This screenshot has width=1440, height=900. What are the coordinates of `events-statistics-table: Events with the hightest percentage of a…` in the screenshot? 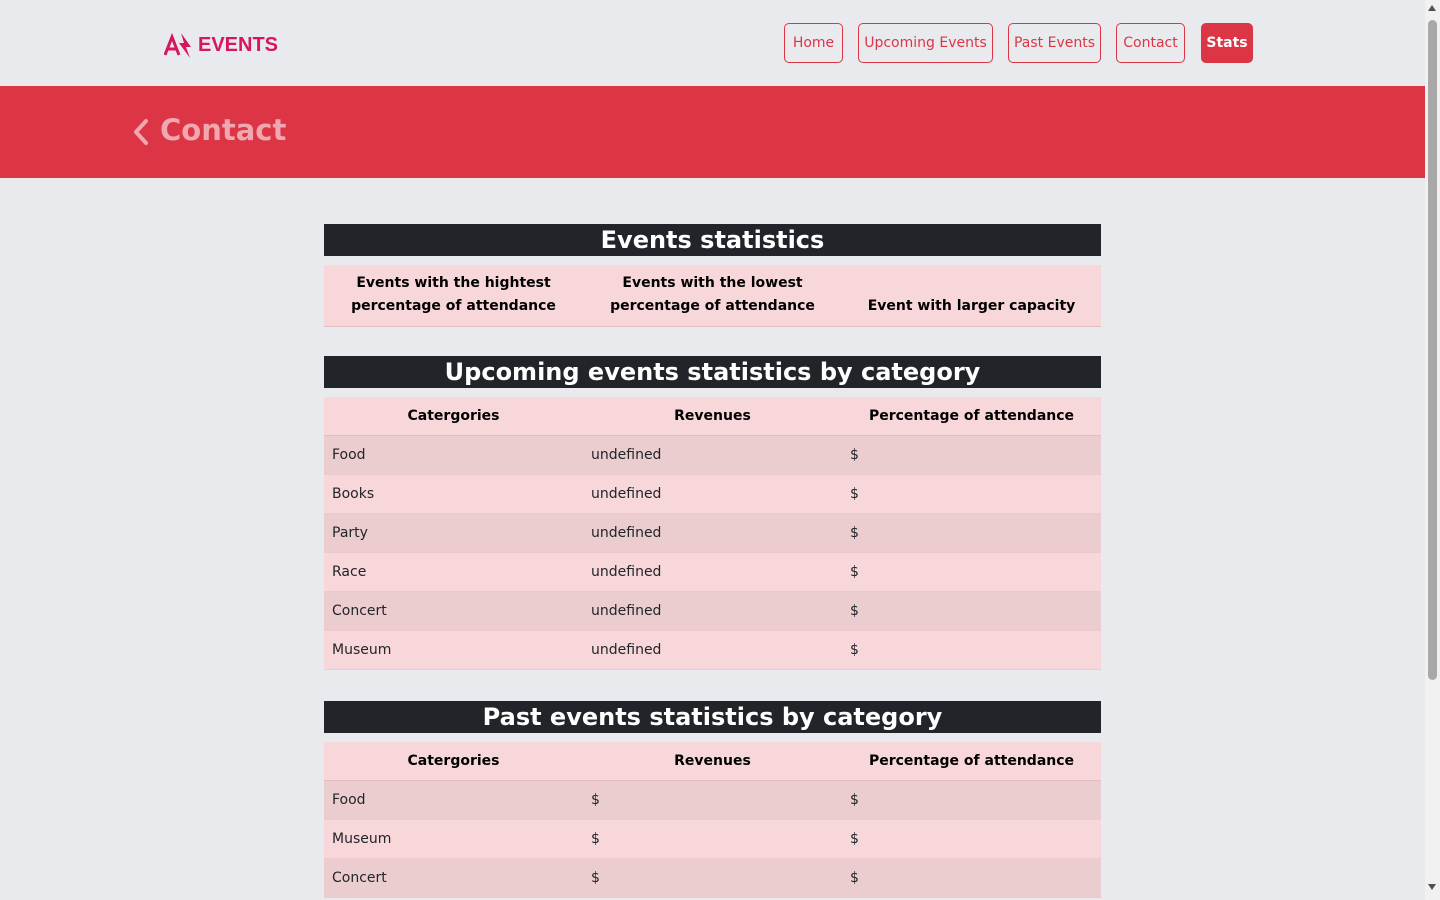 It's located at (712, 296).